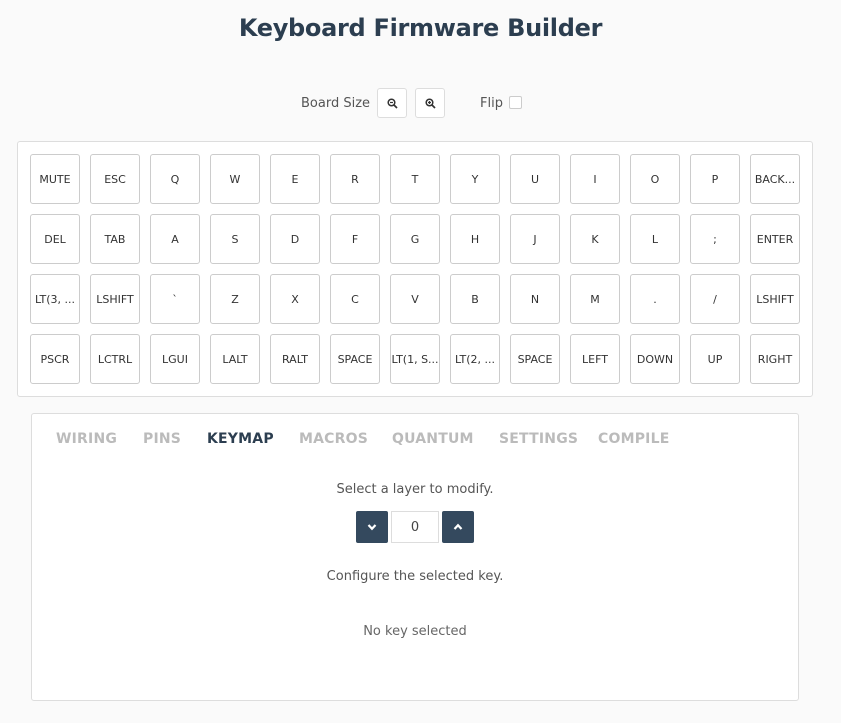 The image size is (841, 723). Describe the element at coordinates (295, 299) in the screenshot. I see `key: X` at that location.